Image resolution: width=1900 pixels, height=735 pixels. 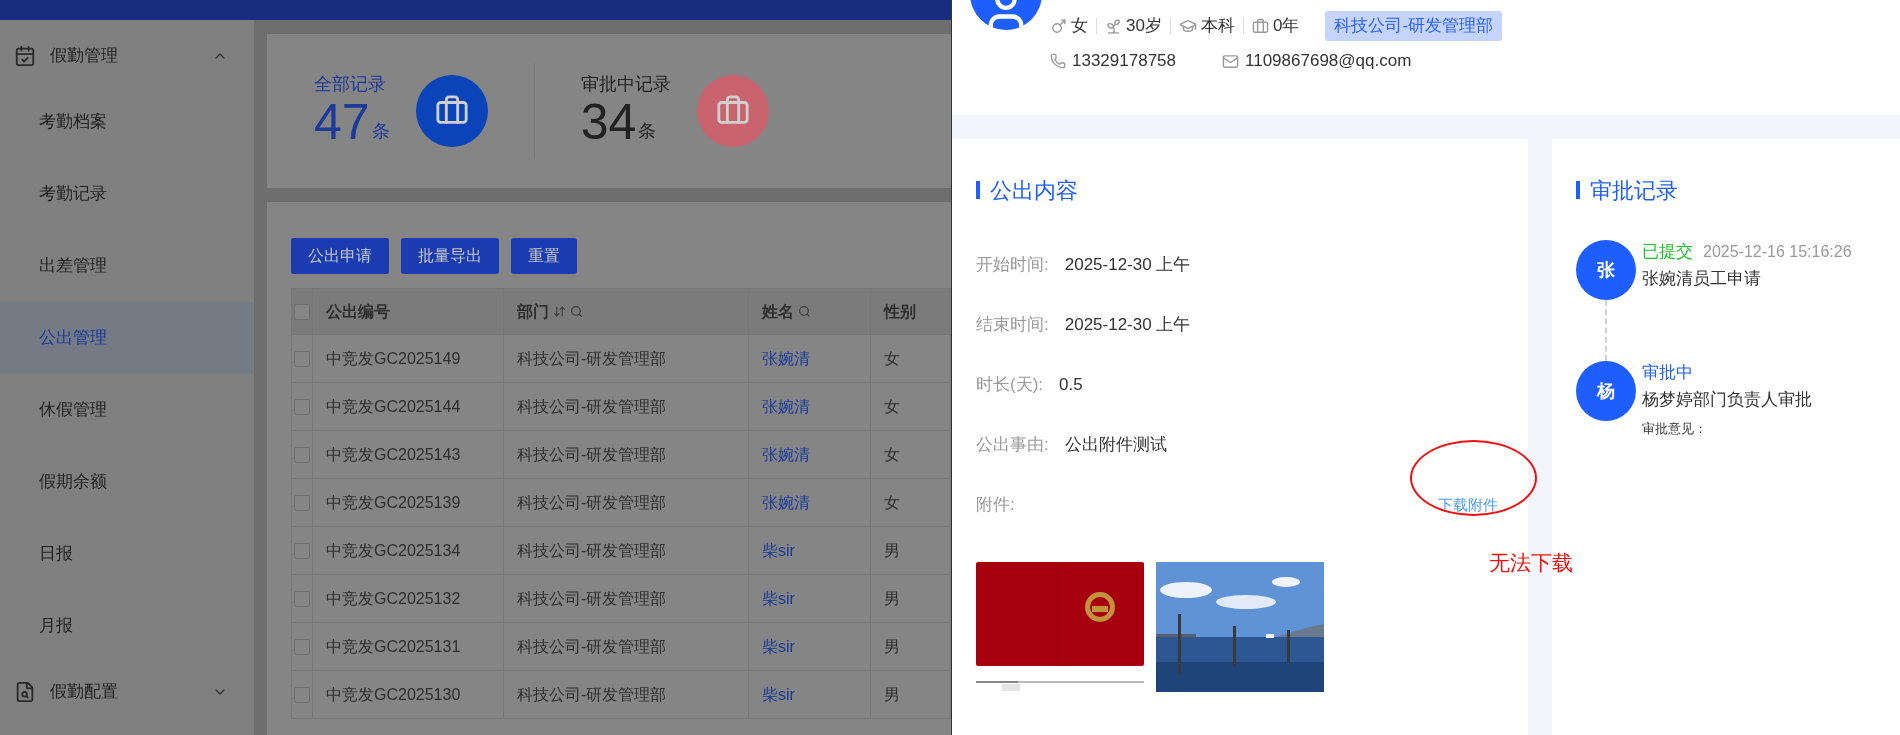 I want to click on field-value: 0.5, so click(x=1071, y=385).